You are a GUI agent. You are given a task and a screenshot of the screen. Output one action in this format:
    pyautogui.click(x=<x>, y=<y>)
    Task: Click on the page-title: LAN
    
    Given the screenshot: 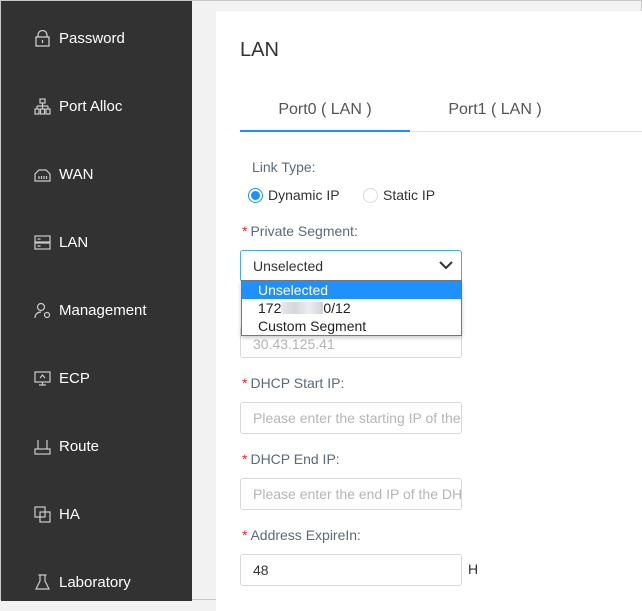 What is the action you would take?
    pyautogui.click(x=259, y=50)
    